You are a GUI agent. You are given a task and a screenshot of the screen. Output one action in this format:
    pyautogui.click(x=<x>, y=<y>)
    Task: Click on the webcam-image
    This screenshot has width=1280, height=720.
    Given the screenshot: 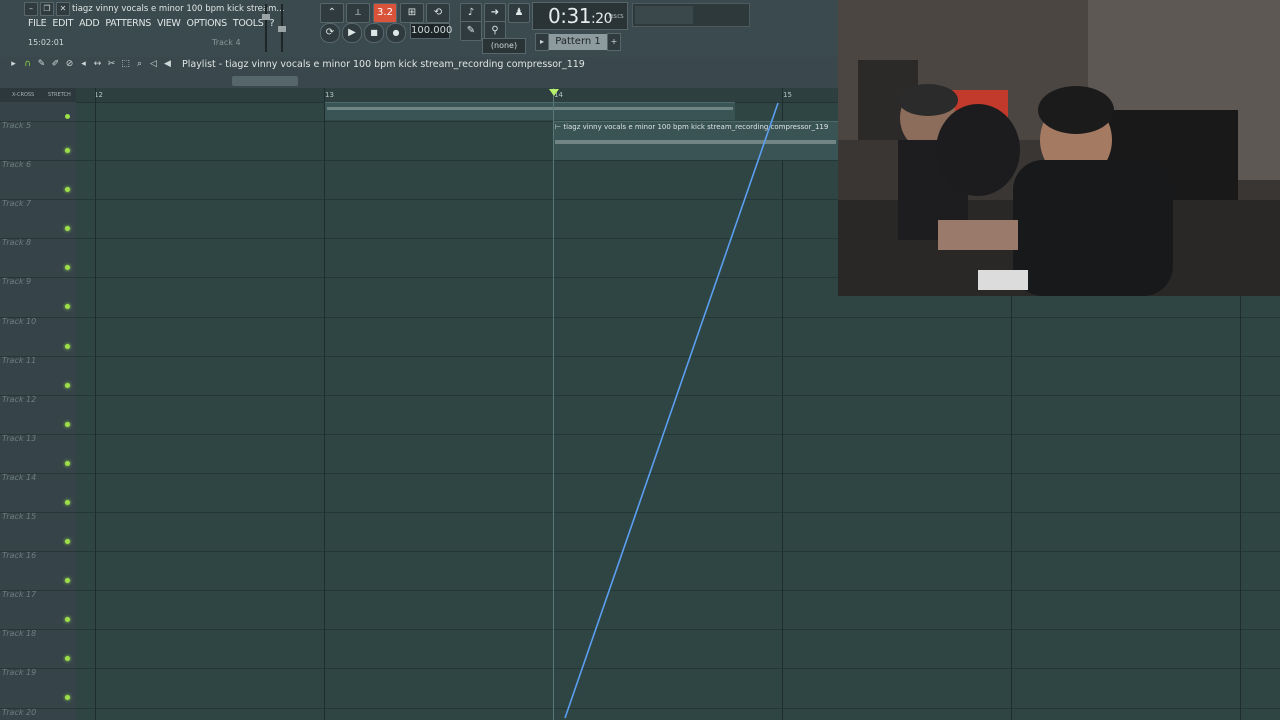 What is the action you would take?
    pyautogui.click(x=1059, y=148)
    